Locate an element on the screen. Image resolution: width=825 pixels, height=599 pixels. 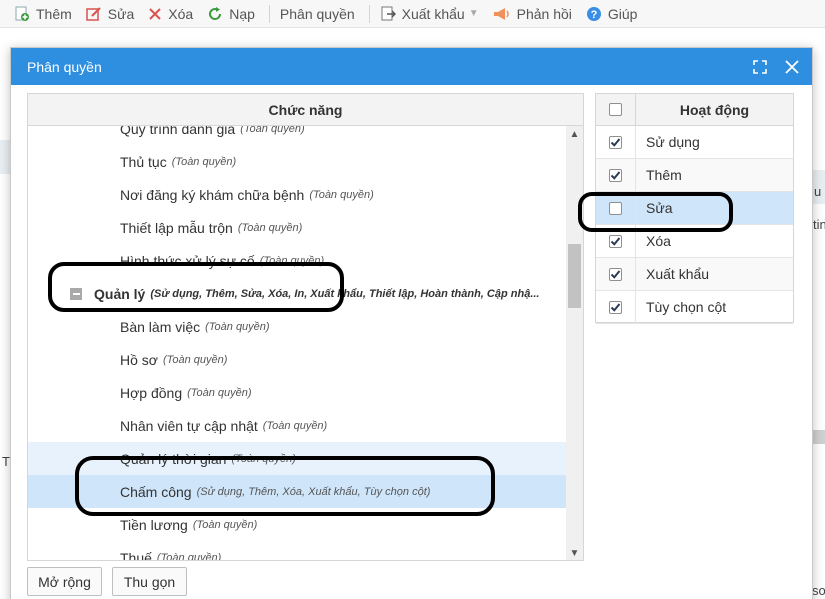
action-label: Thêm is located at coordinates (664, 175).